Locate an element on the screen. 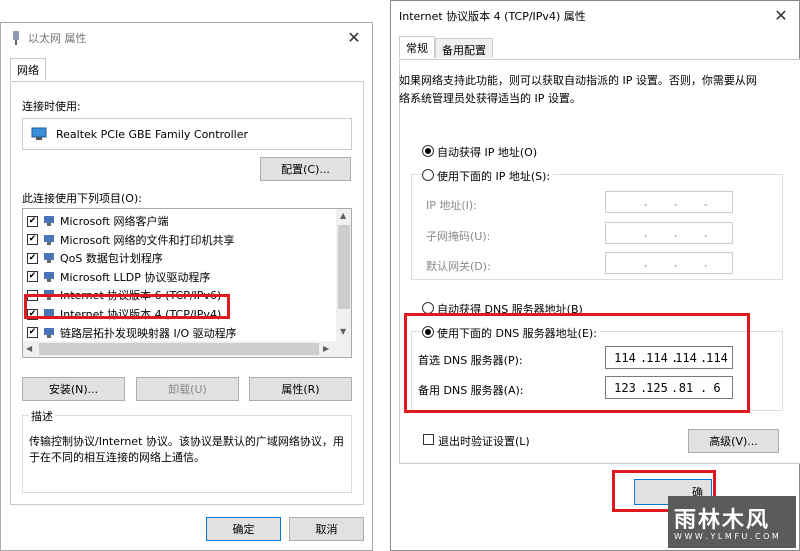  tab-general: 常规 is located at coordinates (417, 47).